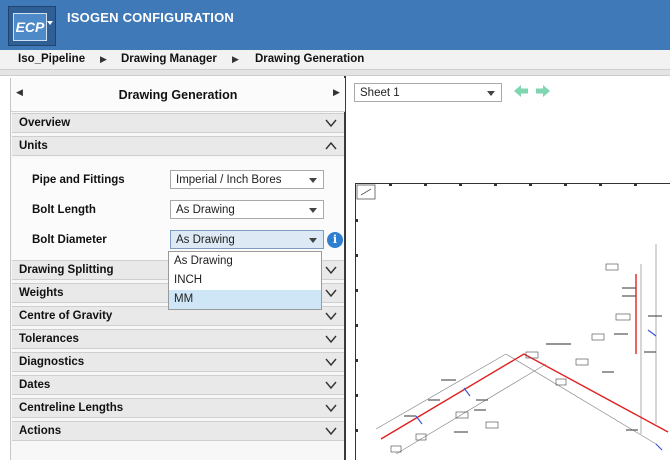 The height and width of the screenshot is (460, 670). I want to click on section-label: Actions, so click(40, 431).